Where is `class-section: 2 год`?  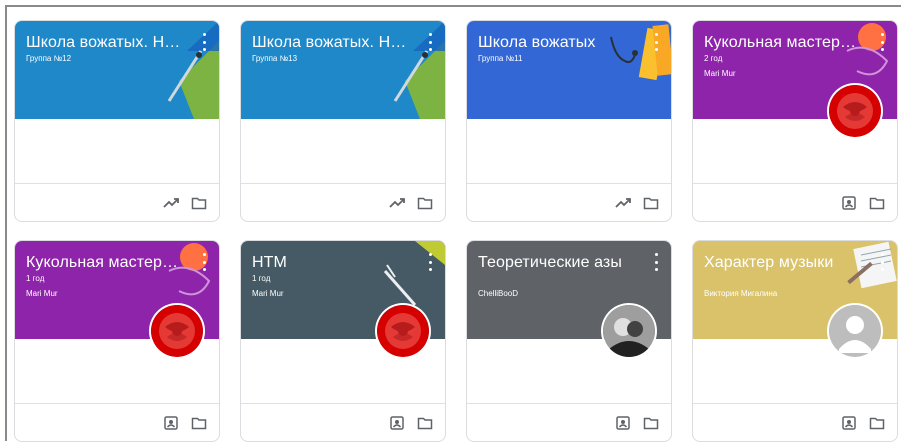
class-section: 2 год is located at coordinates (713, 58).